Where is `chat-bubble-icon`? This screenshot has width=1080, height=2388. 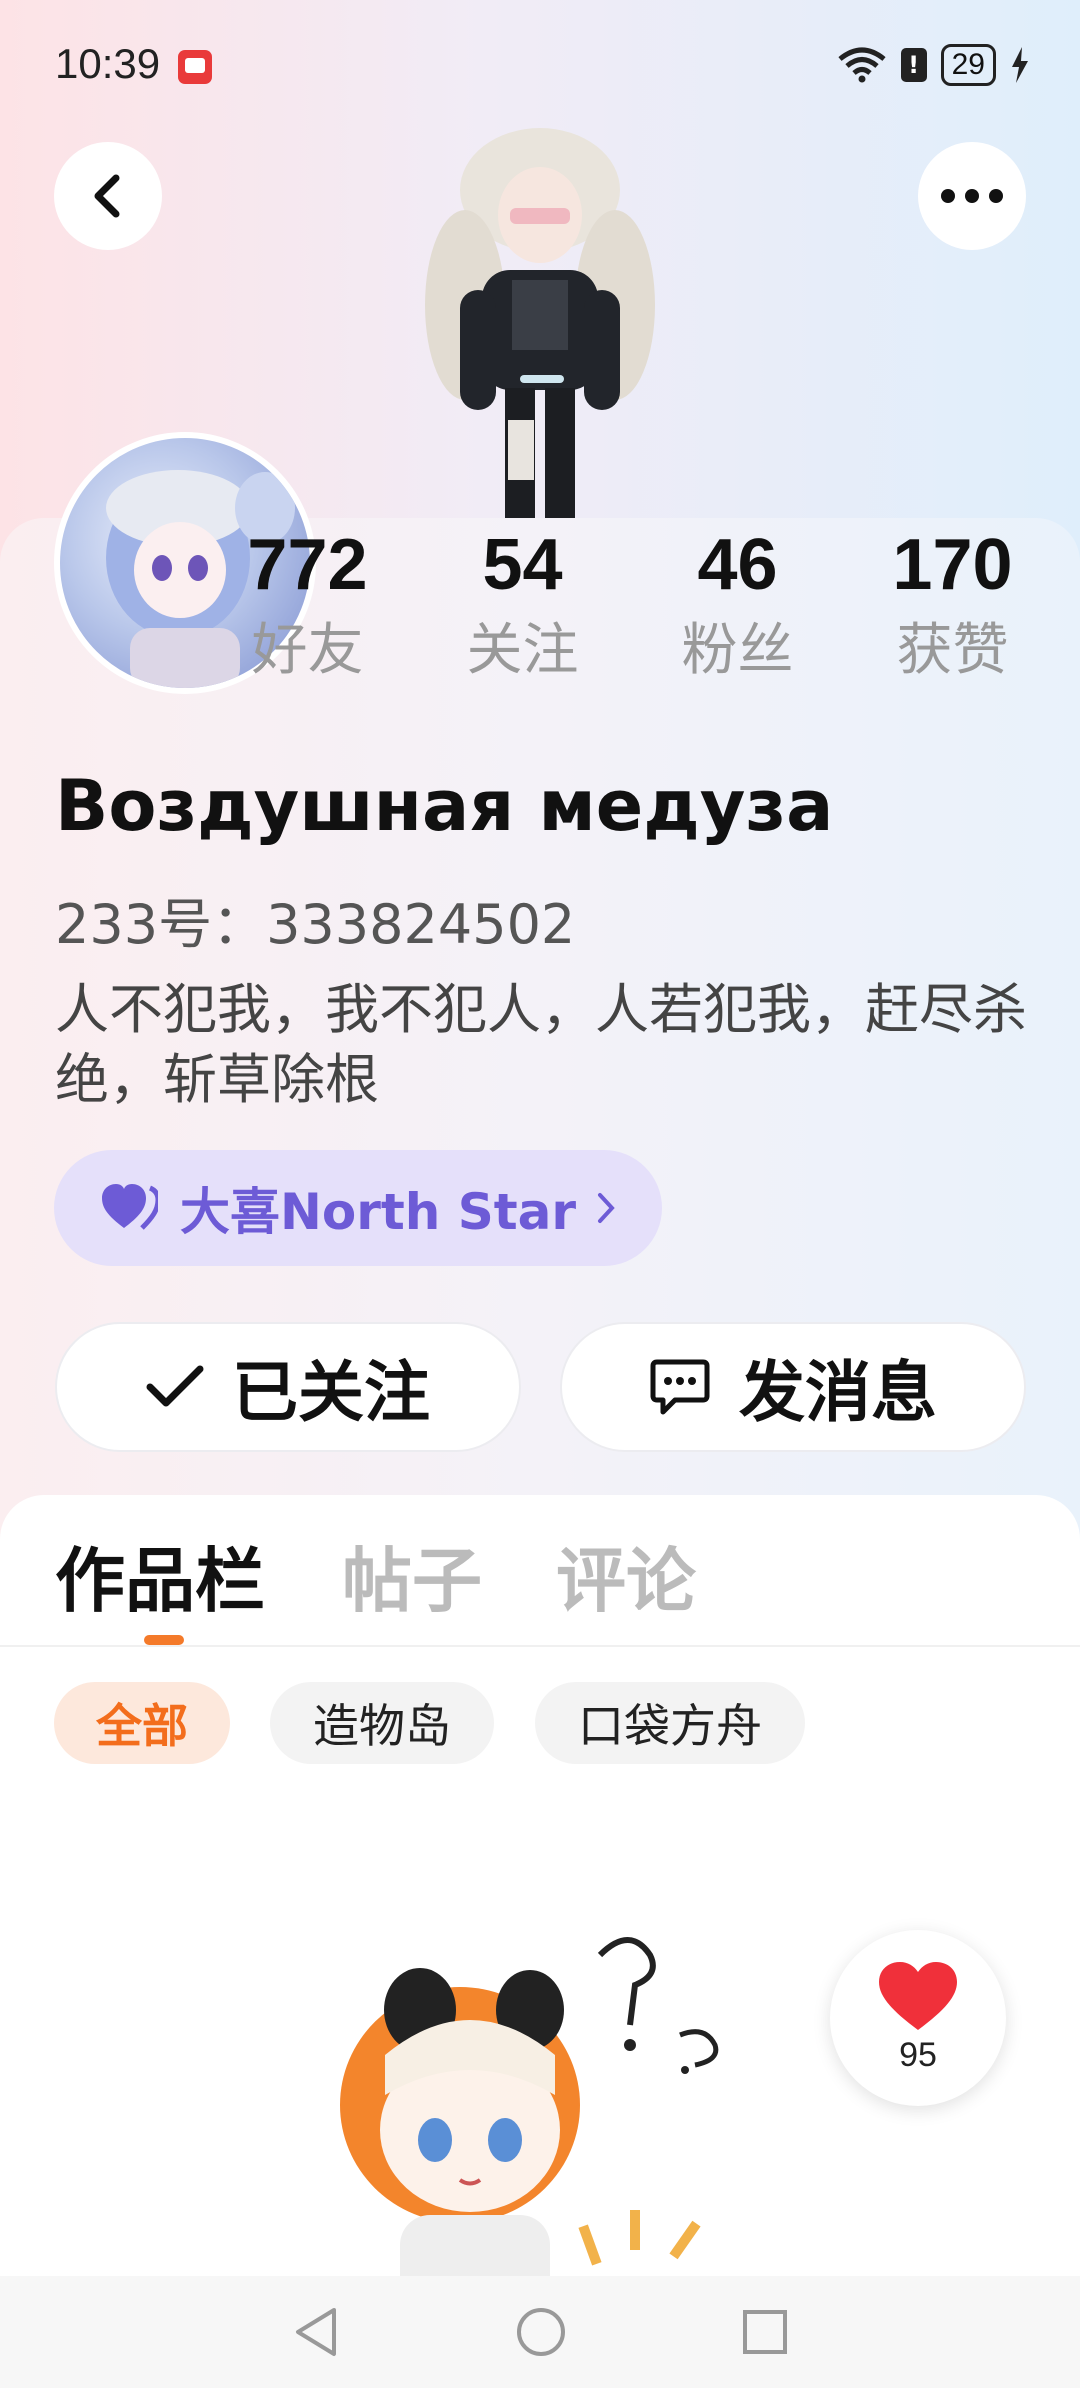
chat-bubble-icon is located at coordinates (680, 1387).